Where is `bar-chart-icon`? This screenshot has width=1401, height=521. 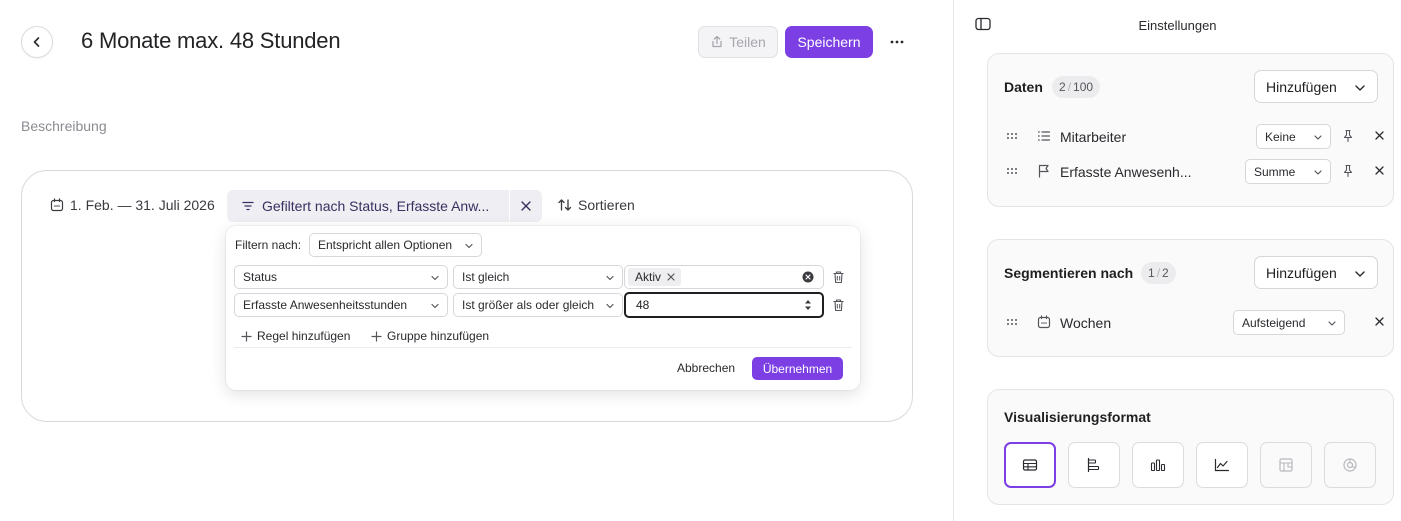
bar-chart-icon is located at coordinates (1158, 465).